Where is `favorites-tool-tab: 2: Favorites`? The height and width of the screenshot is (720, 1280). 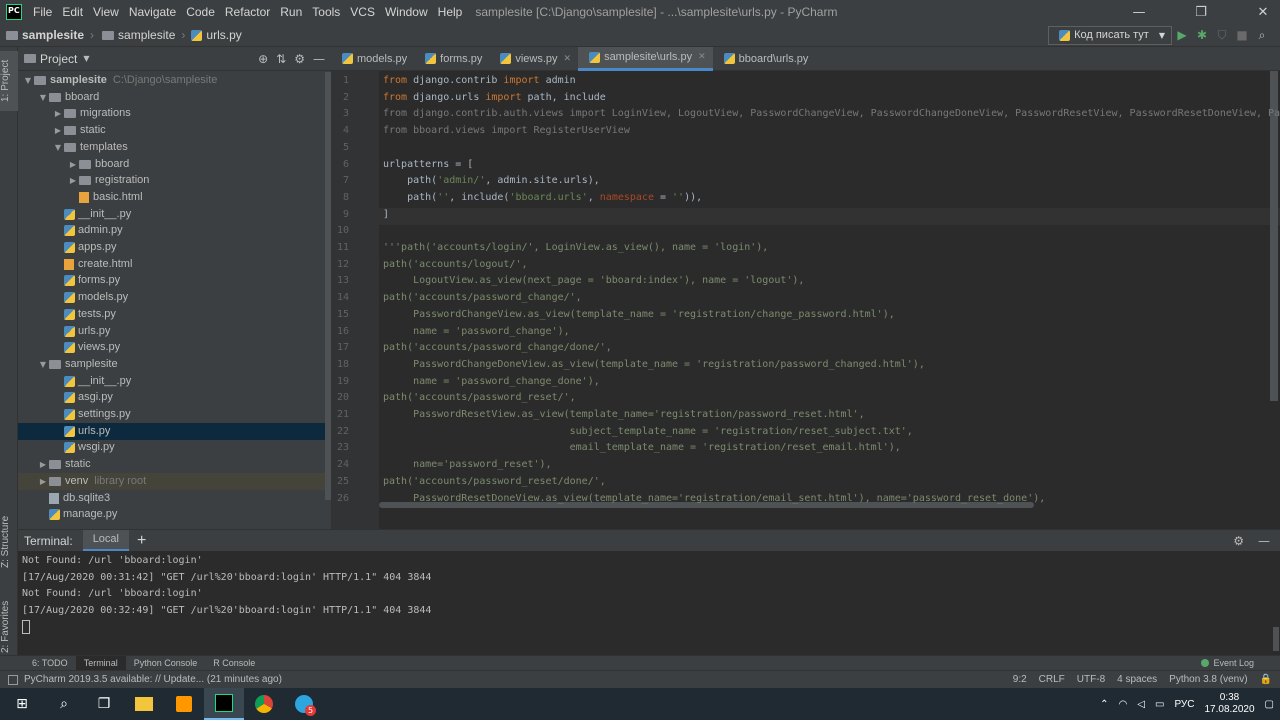 favorites-tool-tab: 2: Favorites is located at coordinates (9, 627).